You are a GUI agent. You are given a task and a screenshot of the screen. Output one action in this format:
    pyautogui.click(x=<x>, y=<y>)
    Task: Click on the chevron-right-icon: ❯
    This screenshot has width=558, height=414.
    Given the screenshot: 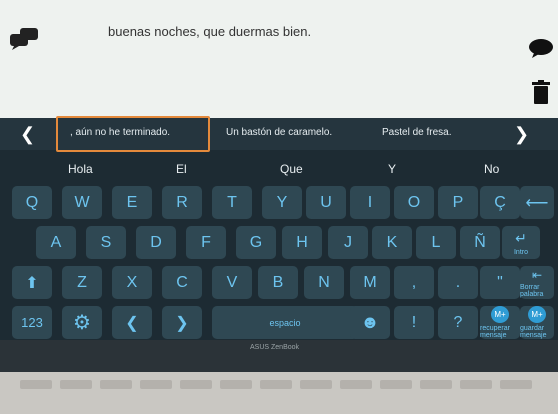 What is the action you would take?
    pyautogui.click(x=182, y=323)
    